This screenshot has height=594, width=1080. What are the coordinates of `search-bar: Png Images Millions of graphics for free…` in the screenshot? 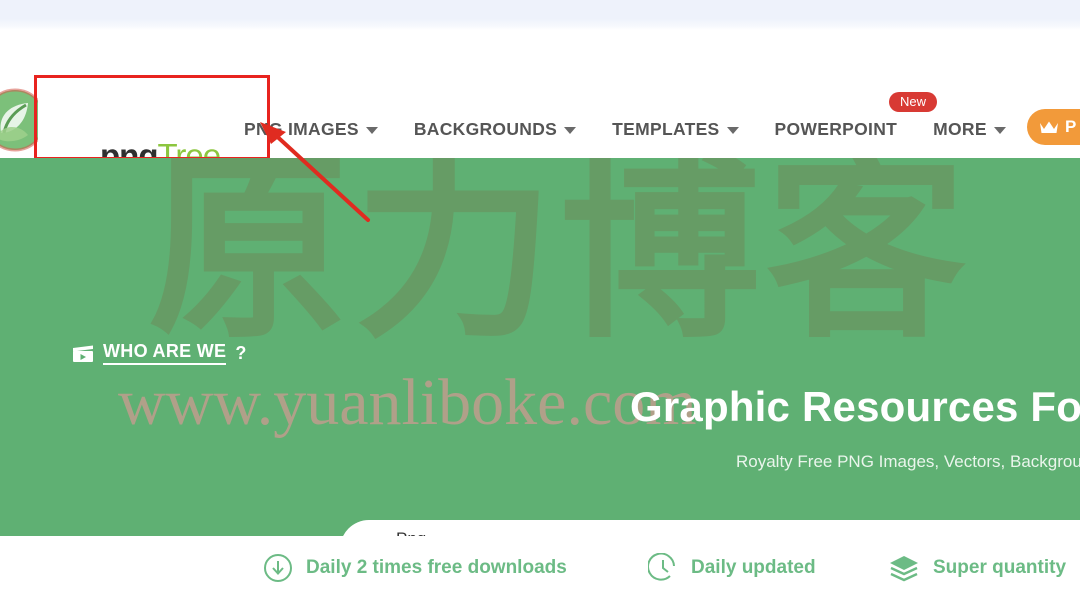 It's located at (710, 528).